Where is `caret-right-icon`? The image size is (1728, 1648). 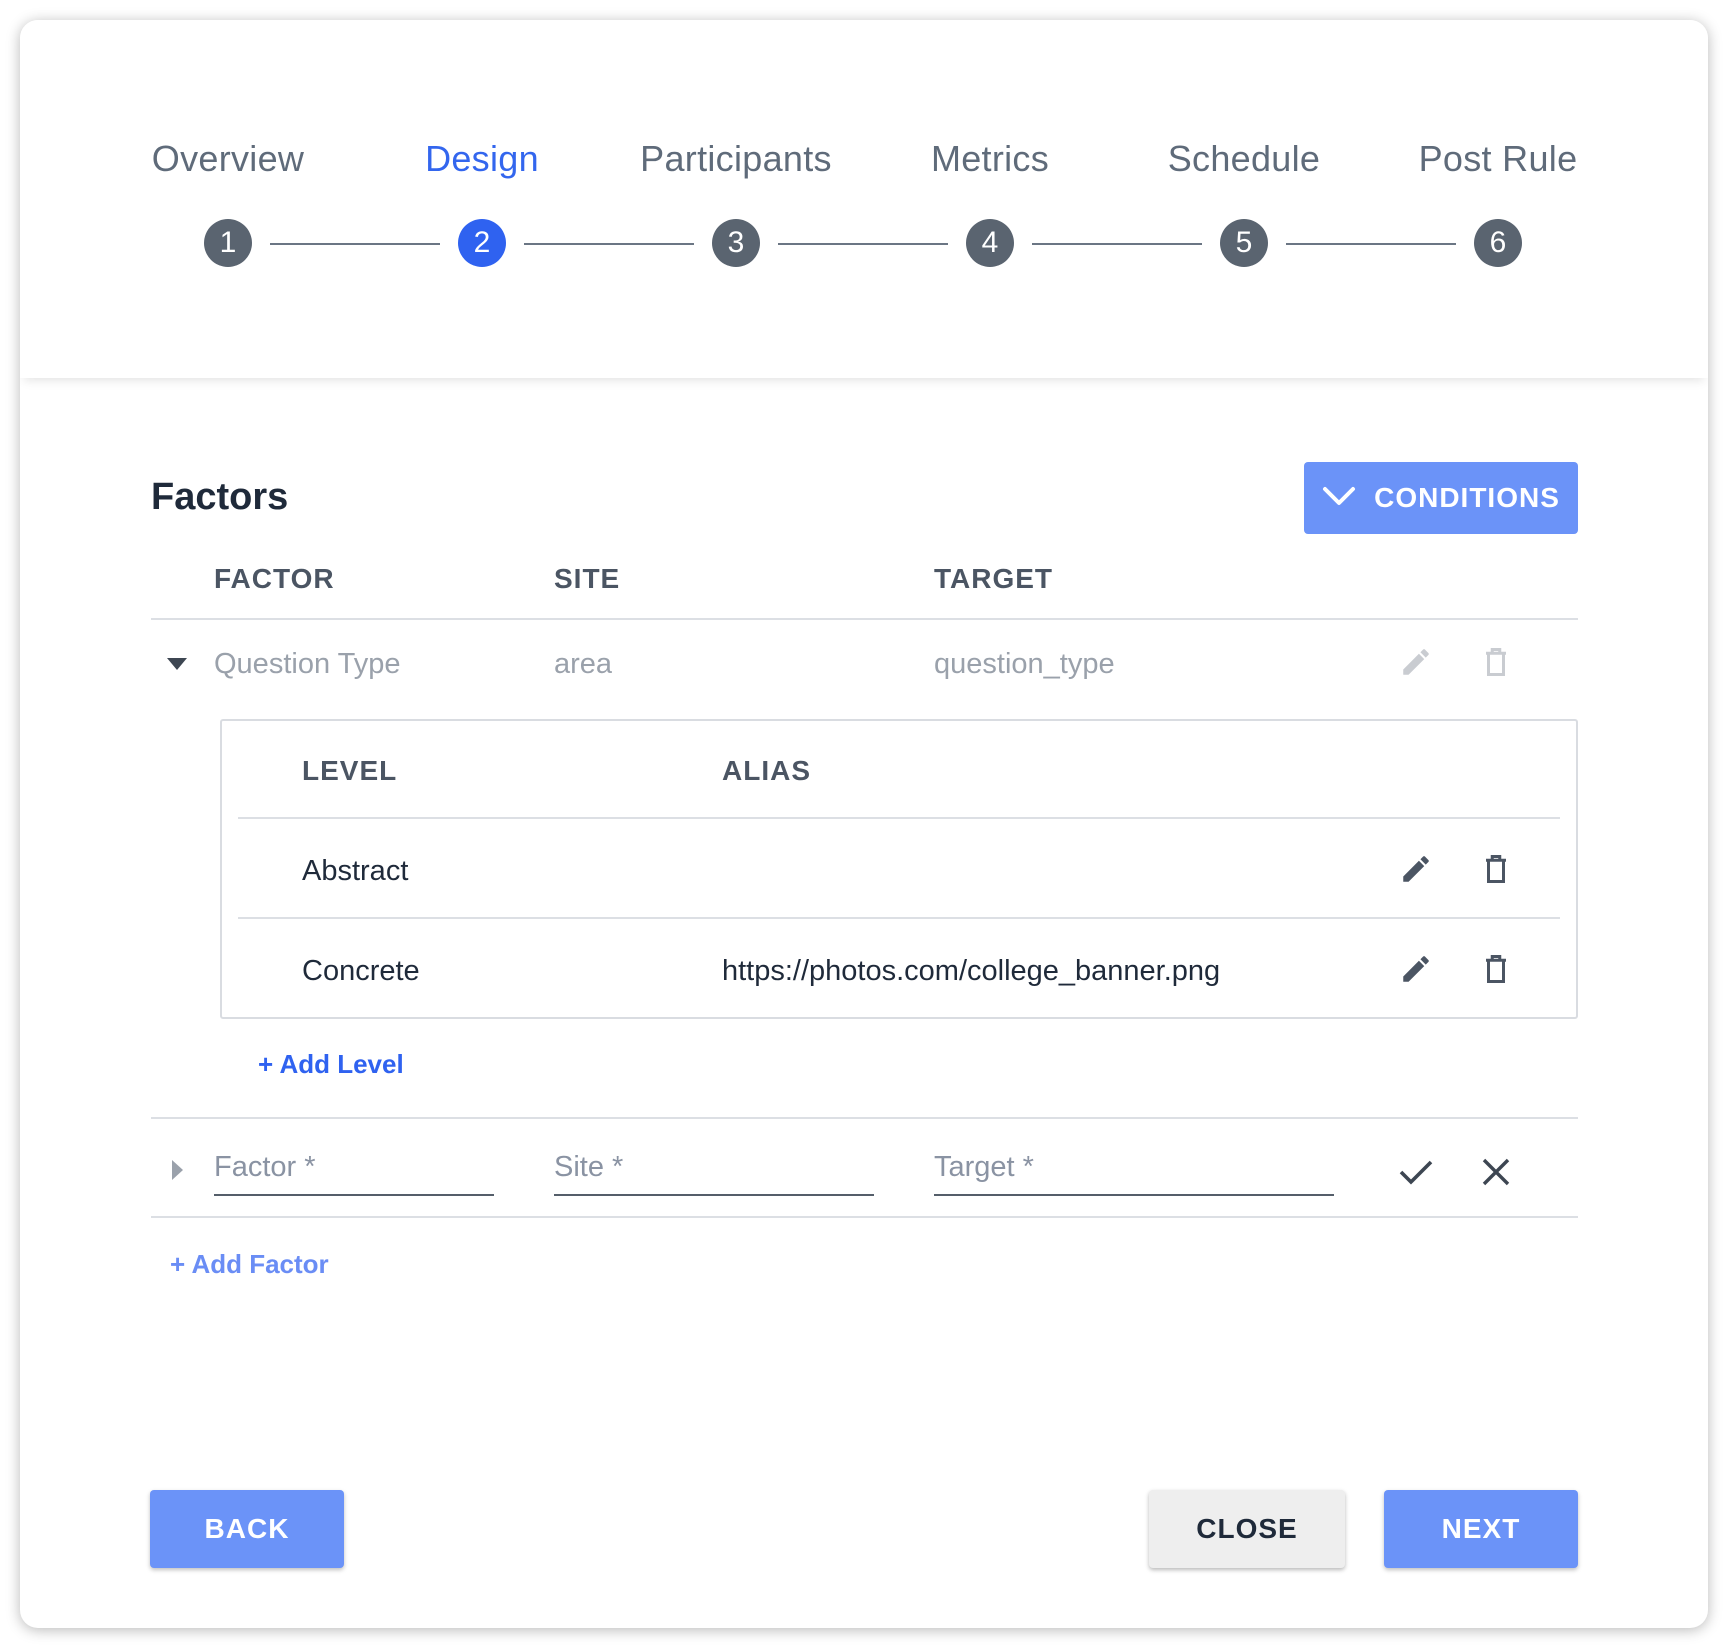
caret-right-icon is located at coordinates (177, 1170).